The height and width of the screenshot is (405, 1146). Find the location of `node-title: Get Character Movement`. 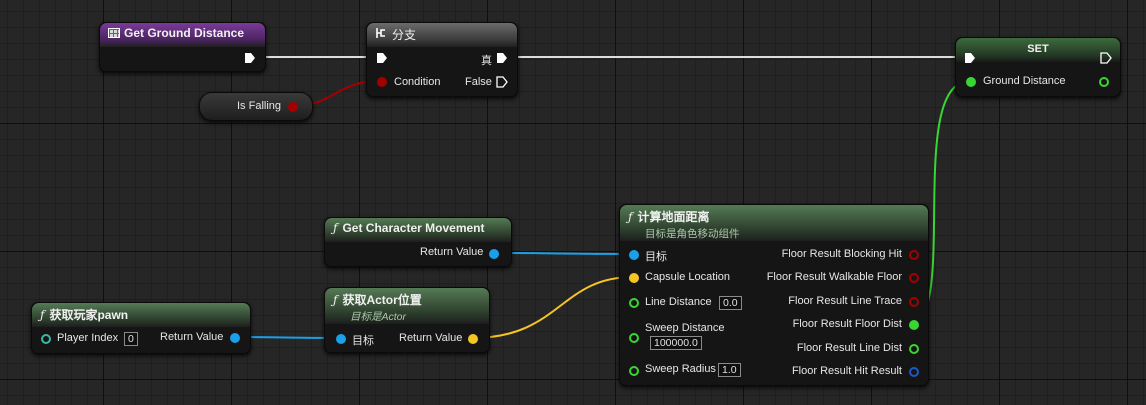

node-title: Get Character Movement is located at coordinates (413, 228).